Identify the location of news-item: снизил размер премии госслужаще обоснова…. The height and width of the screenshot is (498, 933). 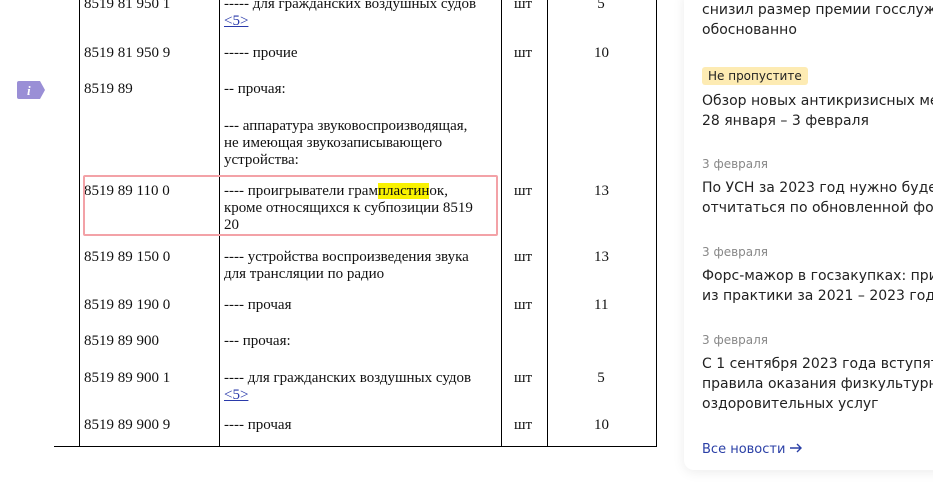
(817, 20).